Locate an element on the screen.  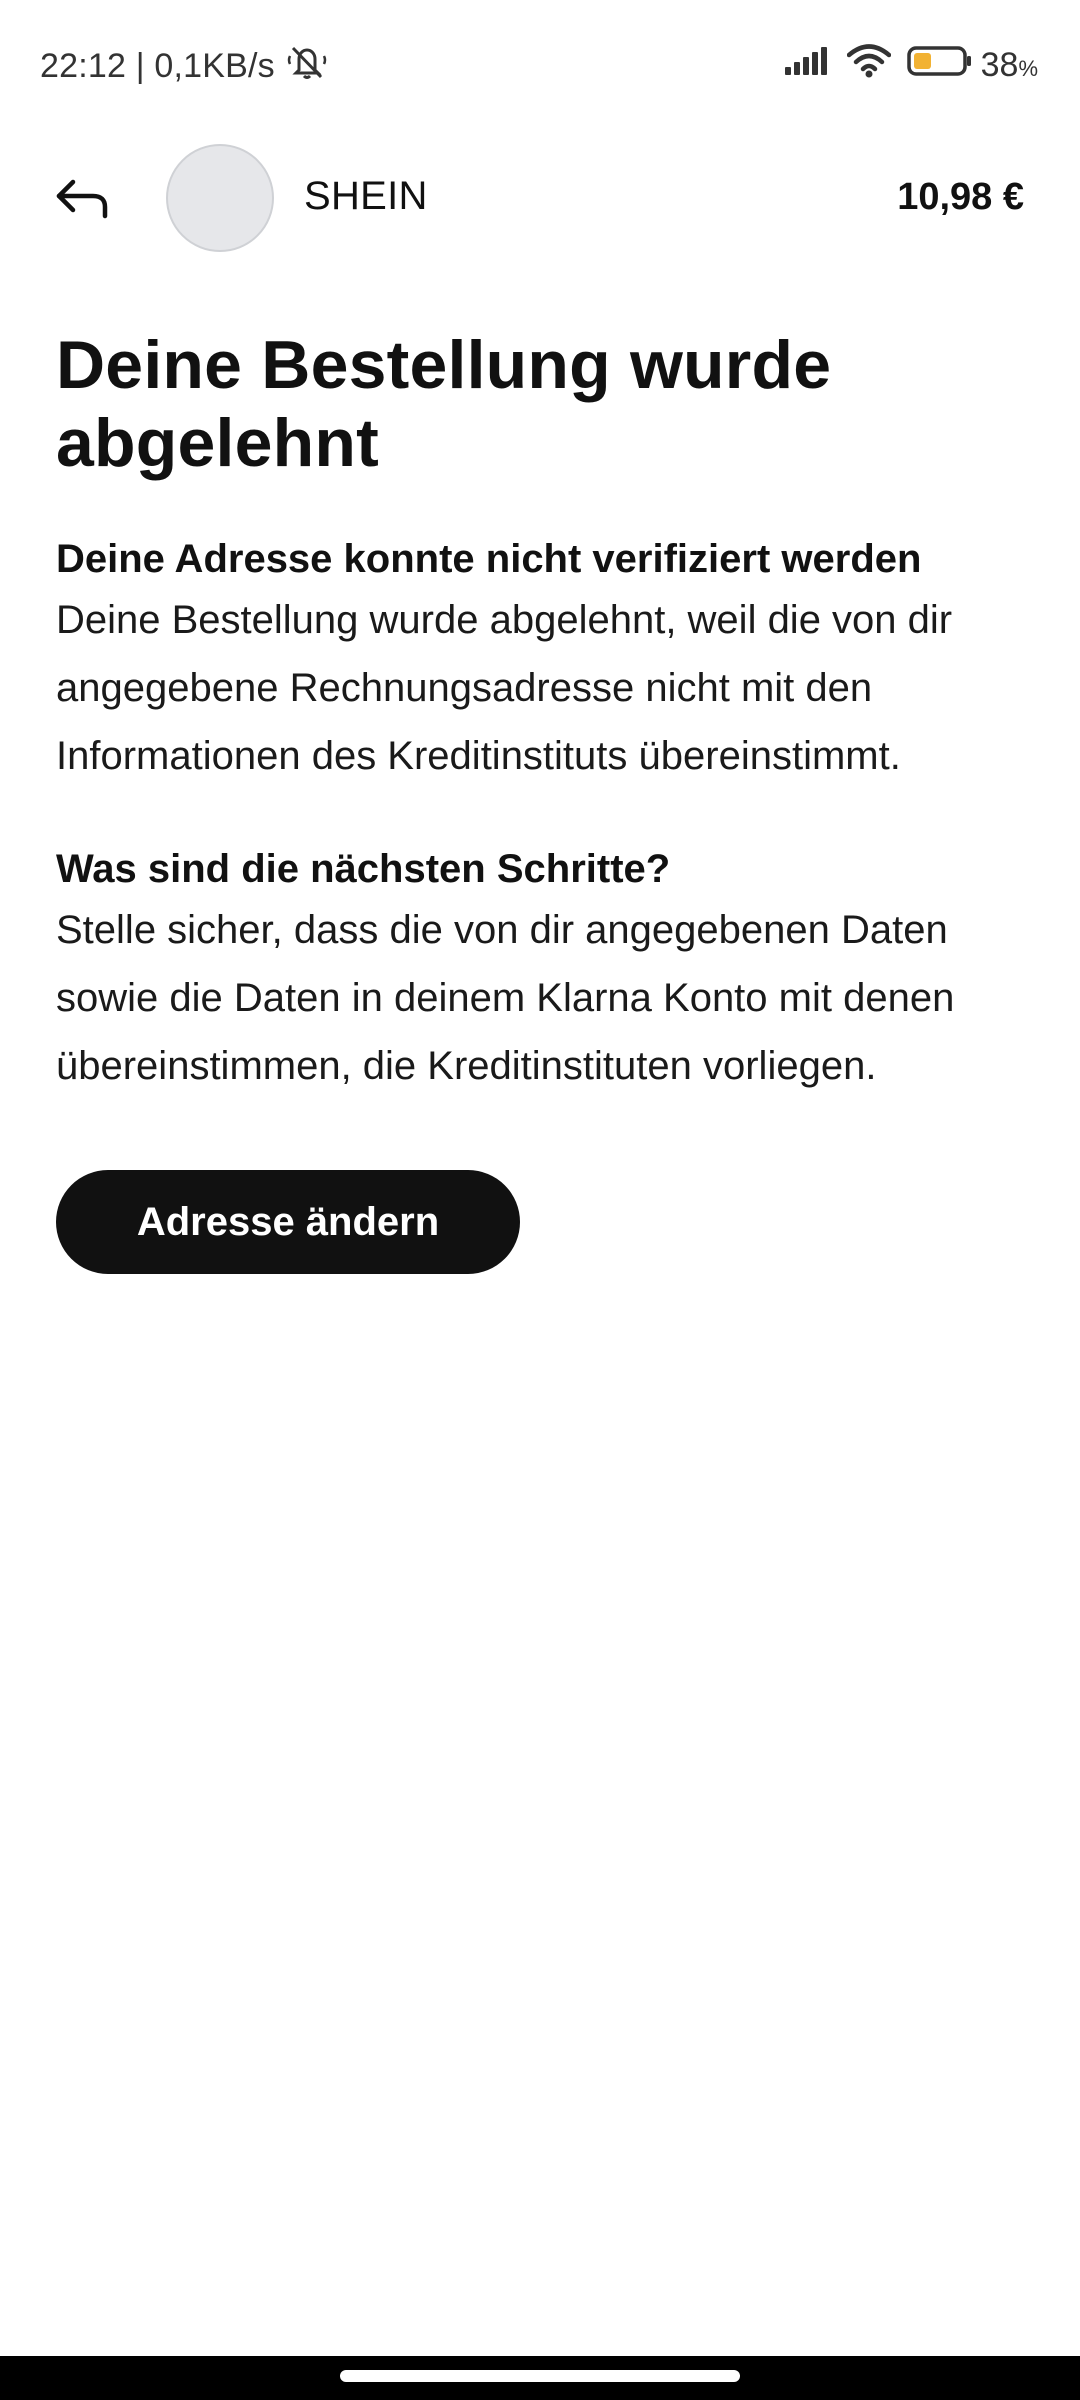
status-right: 38% is located at coordinates (902, 65).